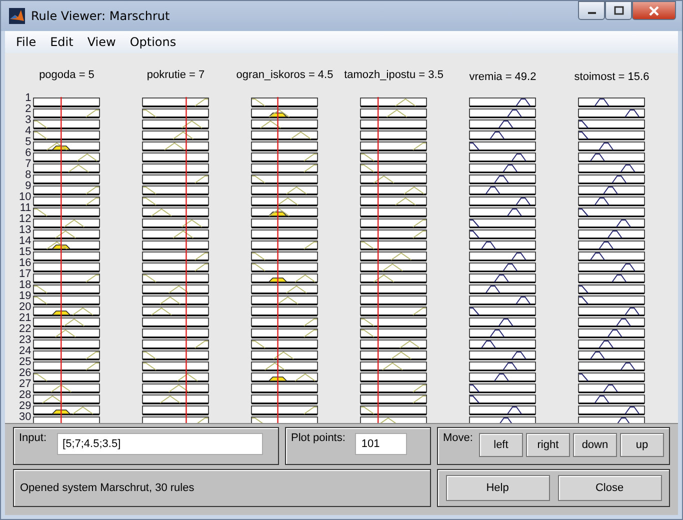  What do you see at coordinates (502, 77) in the screenshot?
I see `variable-label: vremia = 49.2` at bounding box center [502, 77].